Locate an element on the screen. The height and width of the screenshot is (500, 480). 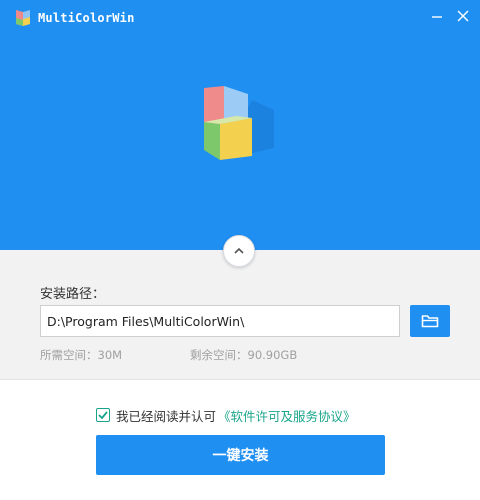
install-path-input is located at coordinates (220, 321).